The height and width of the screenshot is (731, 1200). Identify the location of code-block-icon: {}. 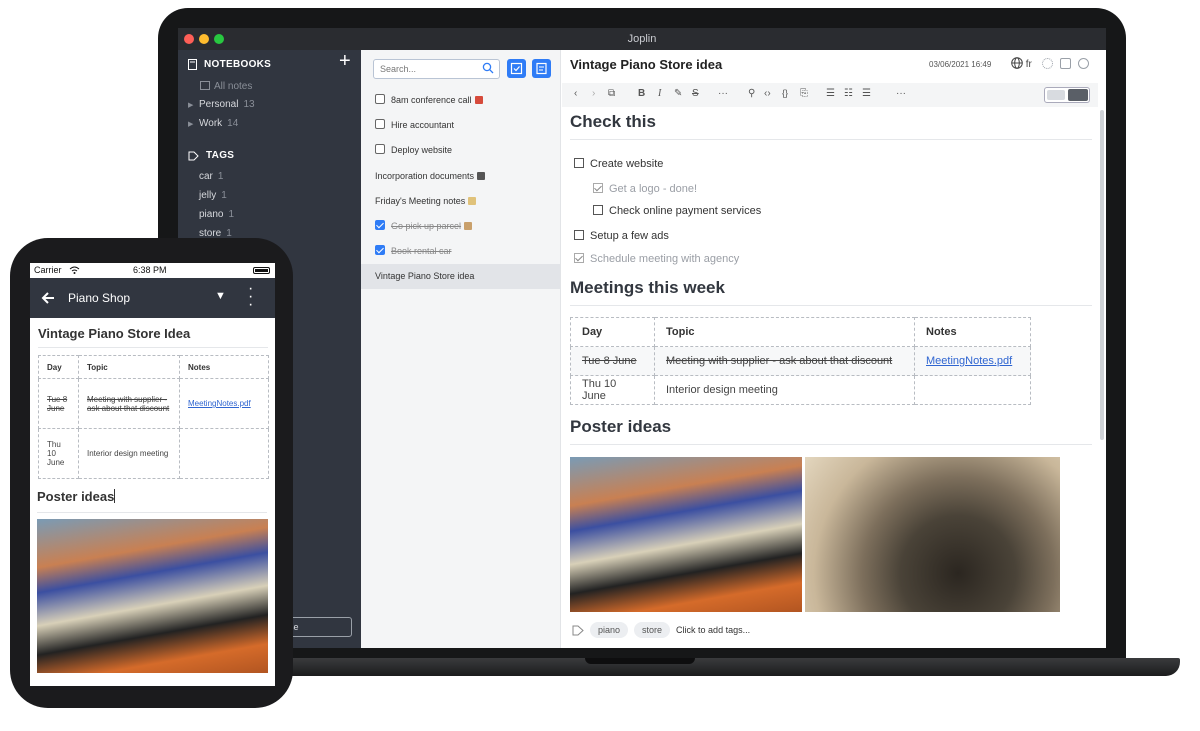
(785, 93).